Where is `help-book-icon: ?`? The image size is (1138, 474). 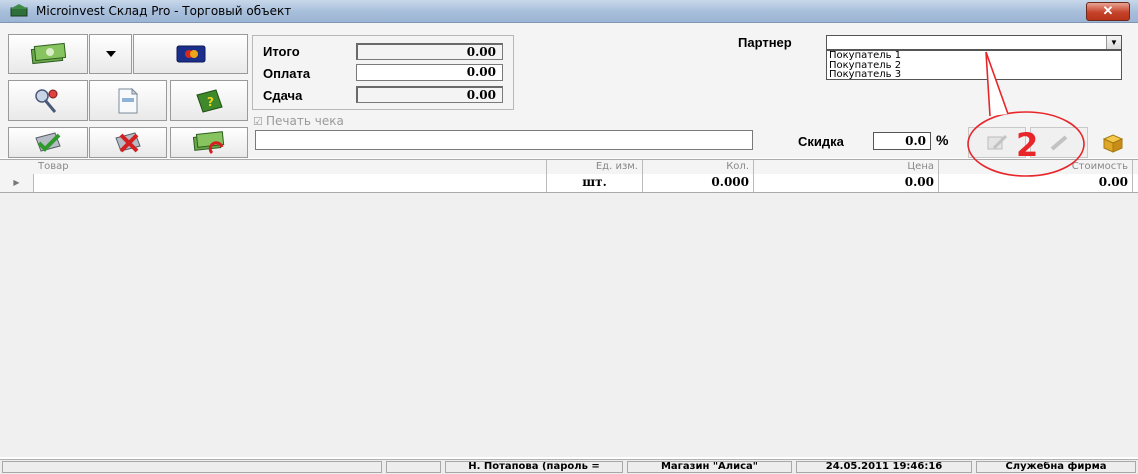
help-book-icon: ? is located at coordinates (209, 100).